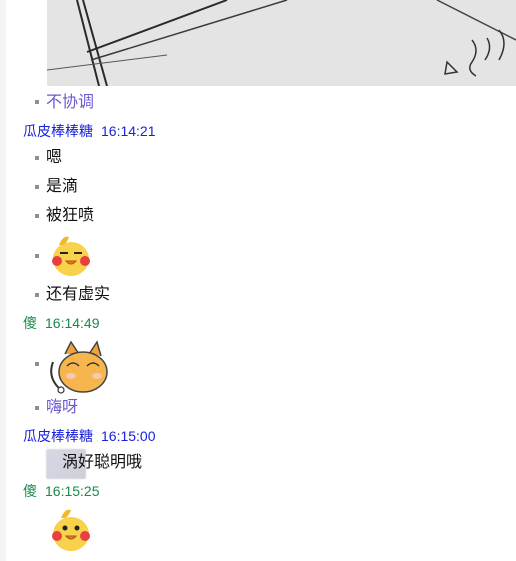  I want to click on message-text: 不协调, so click(70, 103).